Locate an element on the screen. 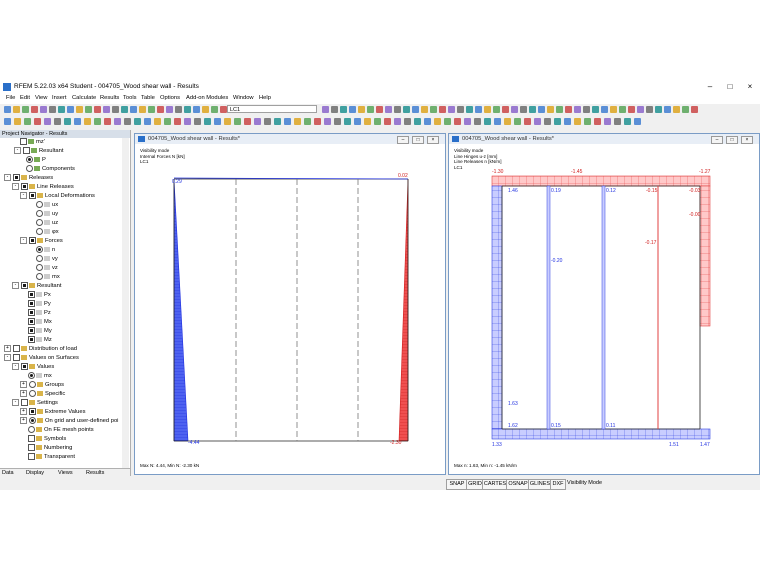 This screenshot has width=760, height=570. tree-item-py: Py is located at coordinates (39, 304).